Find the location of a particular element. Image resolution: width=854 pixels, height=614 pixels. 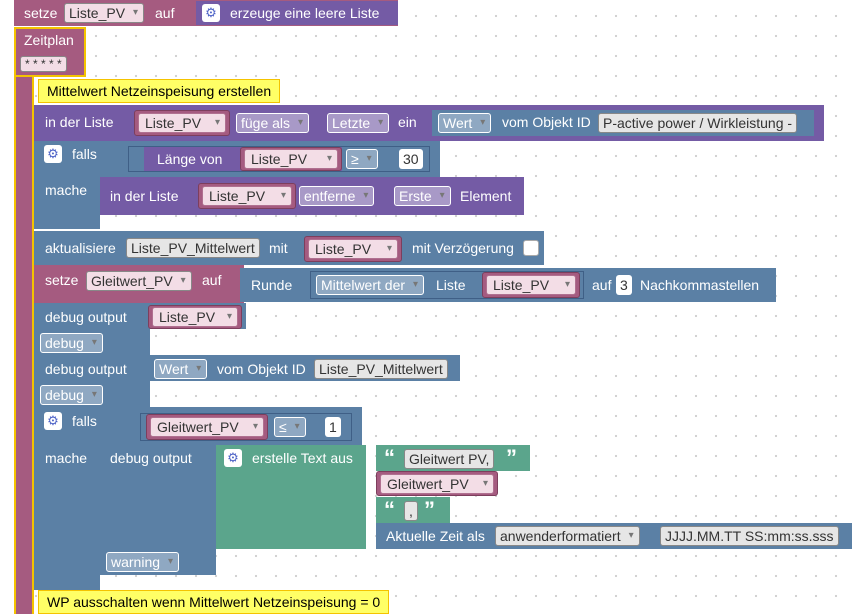

ein-label: ein is located at coordinates (407, 122).